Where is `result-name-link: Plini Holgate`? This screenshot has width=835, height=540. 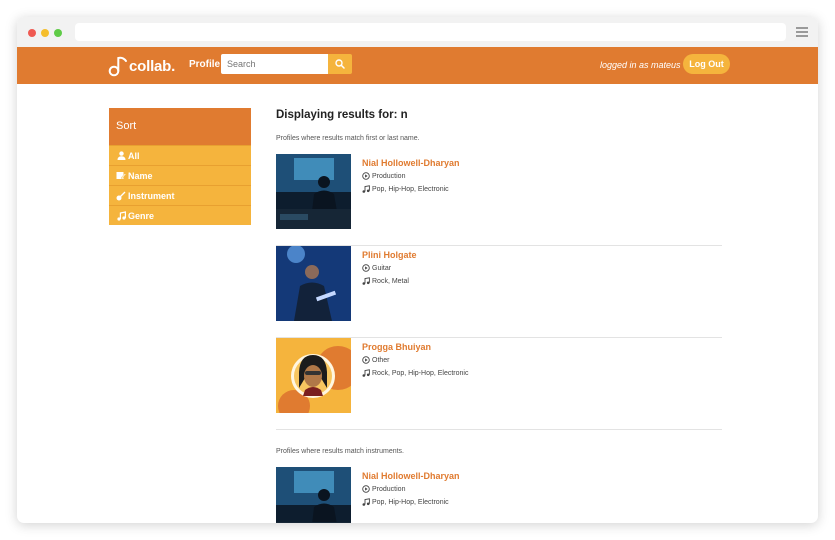
result-name-link: Plini Holgate is located at coordinates (389, 255).